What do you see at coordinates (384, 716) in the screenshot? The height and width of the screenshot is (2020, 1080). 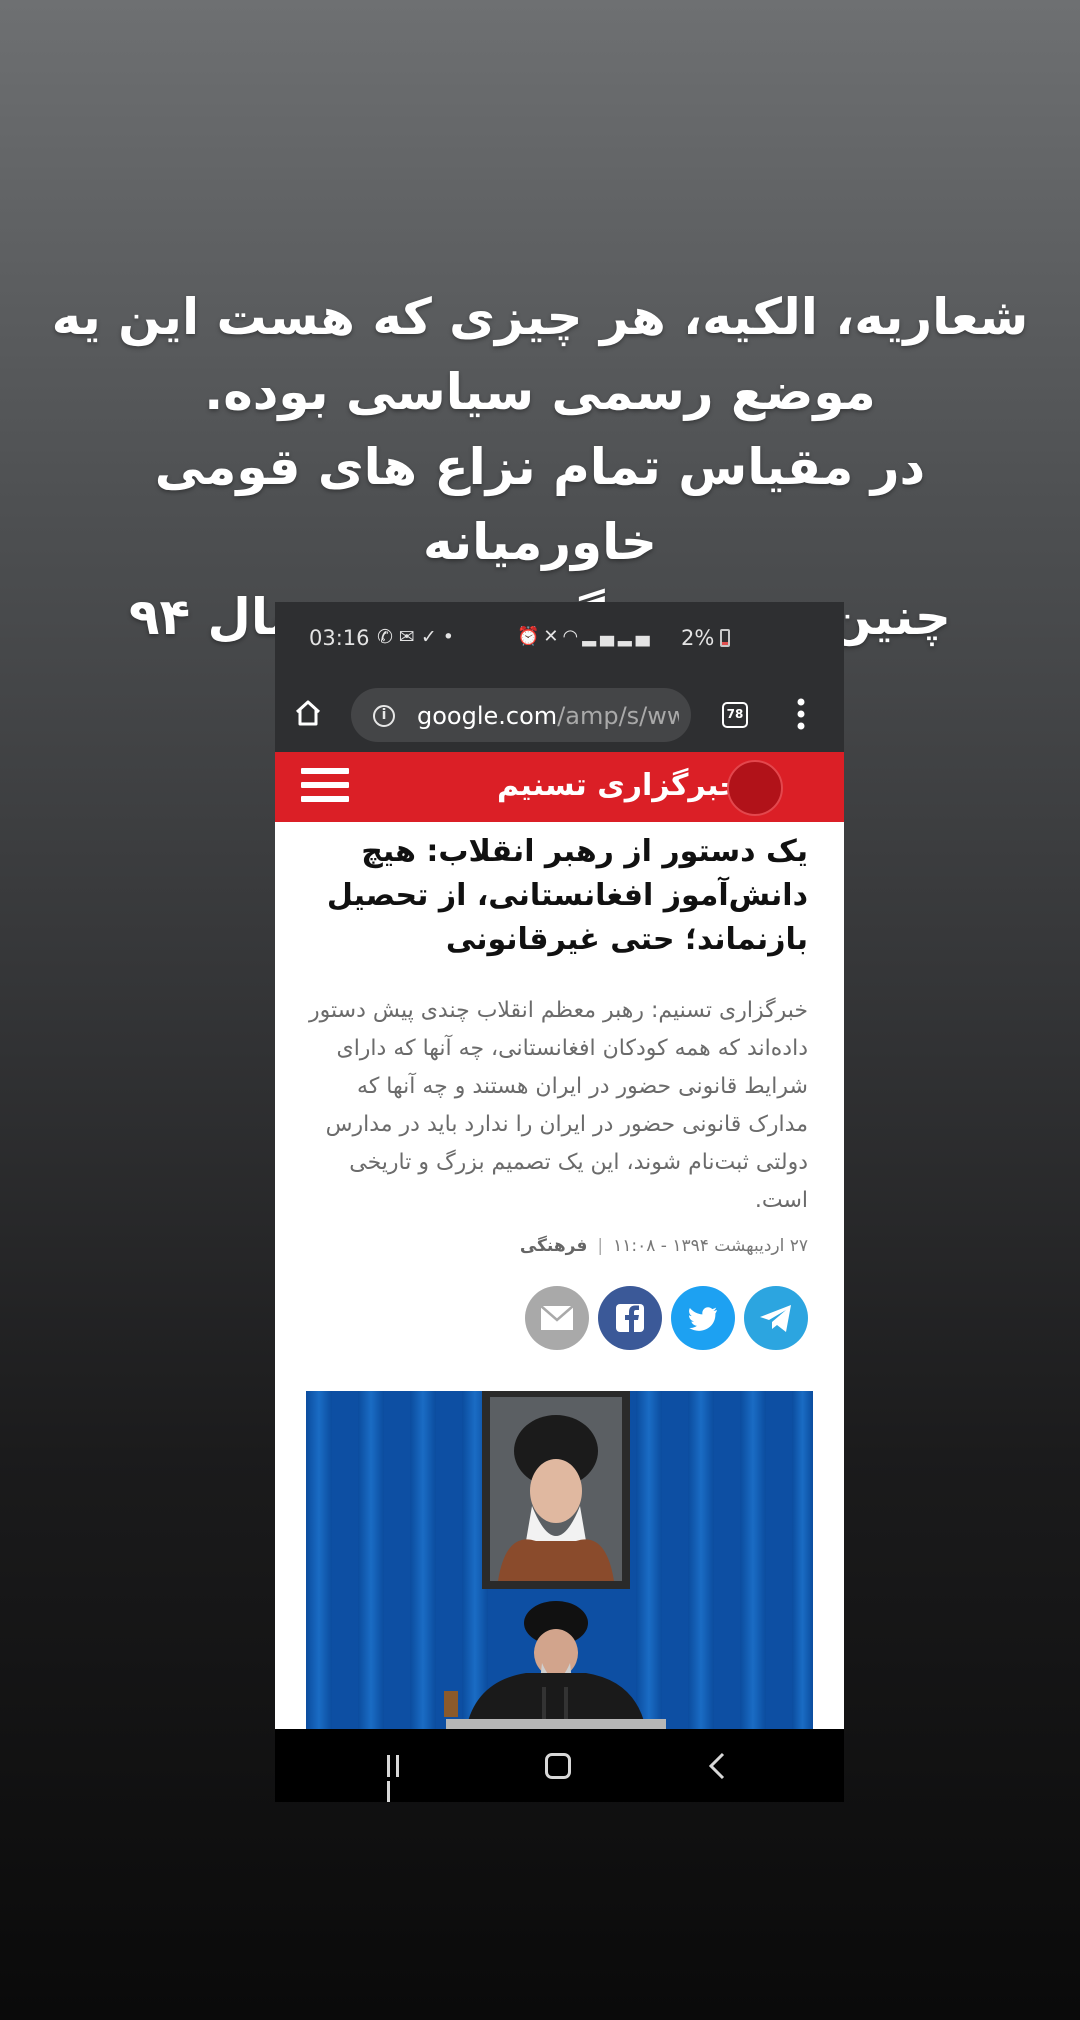 I see `site-info-icon: i` at bounding box center [384, 716].